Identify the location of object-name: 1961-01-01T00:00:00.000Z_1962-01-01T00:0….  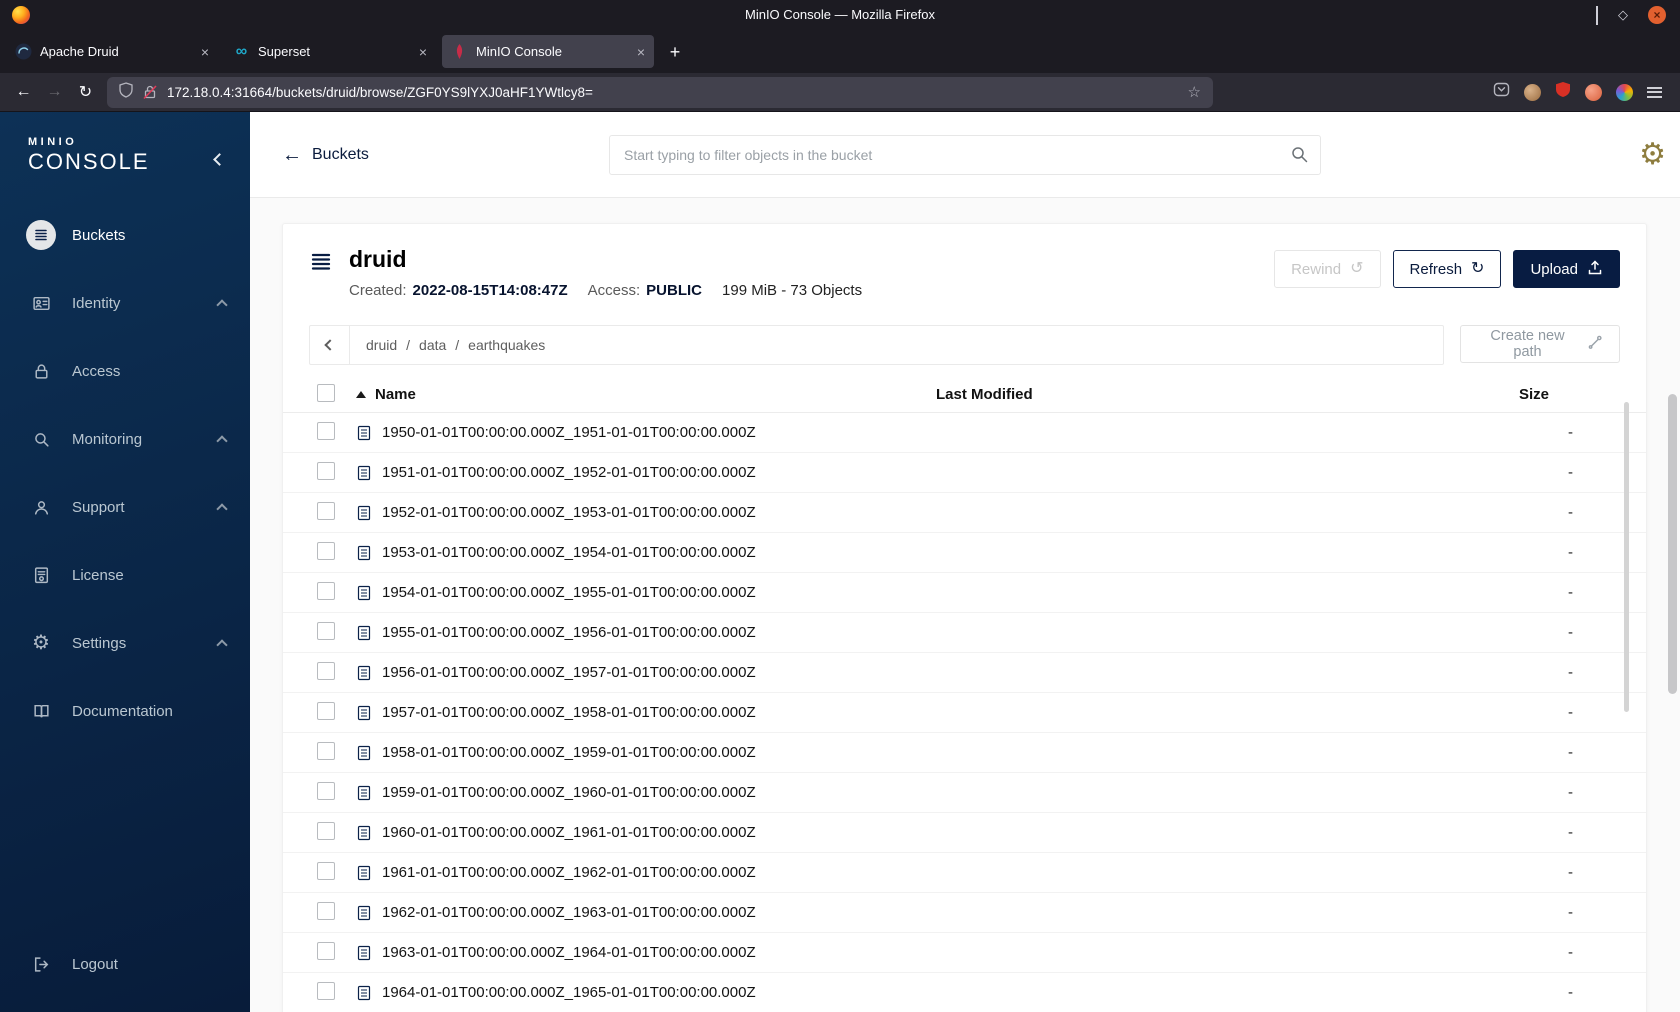
(569, 872).